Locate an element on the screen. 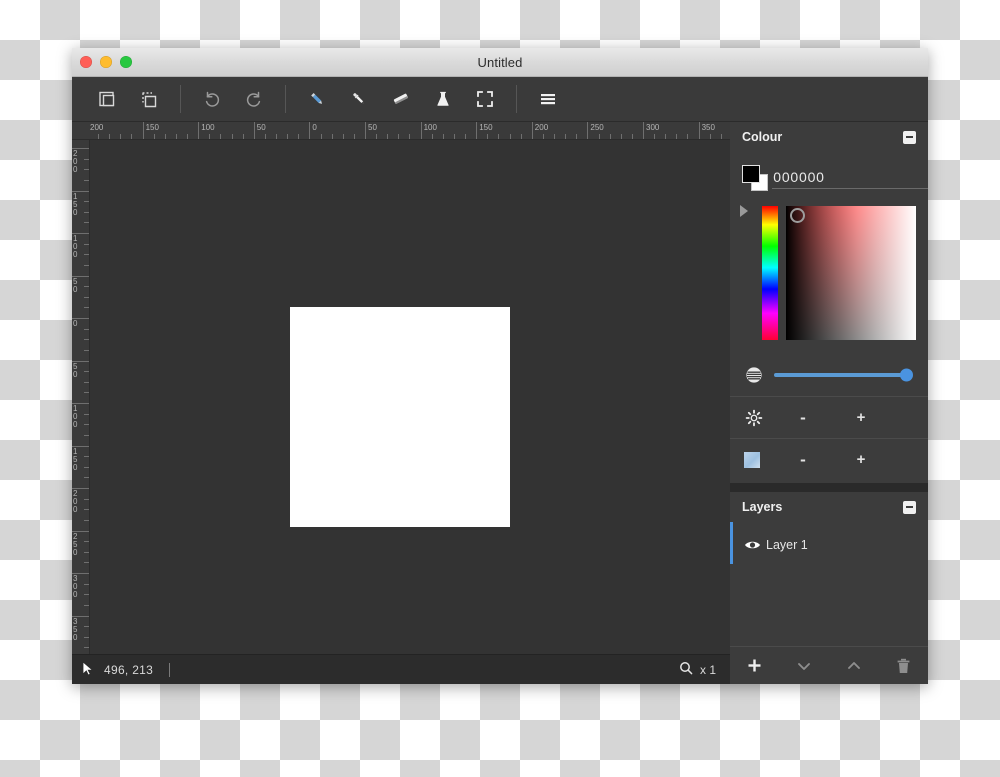 The image size is (1000, 777). brush-size-decrease-button: - is located at coordinates (803, 418).